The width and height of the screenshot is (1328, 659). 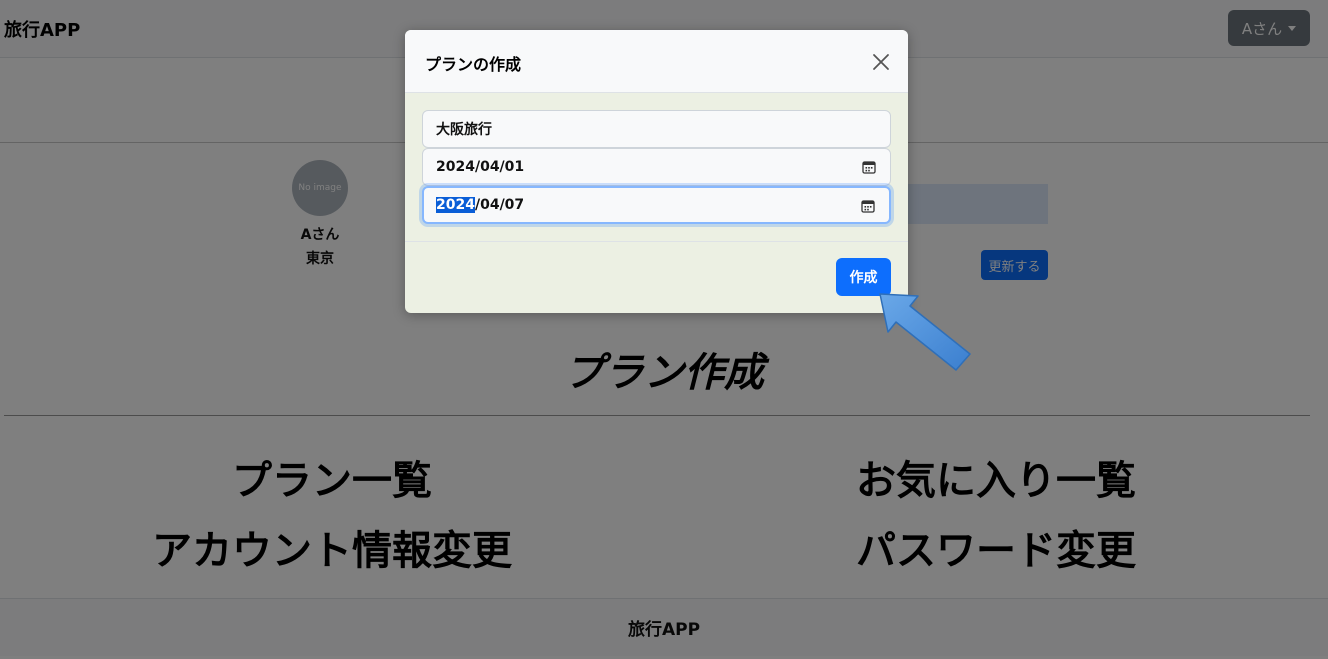 What do you see at coordinates (656, 205) in the screenshot?
I see `end-date-input: 2024/04/07` at bounding box center [656, 205].